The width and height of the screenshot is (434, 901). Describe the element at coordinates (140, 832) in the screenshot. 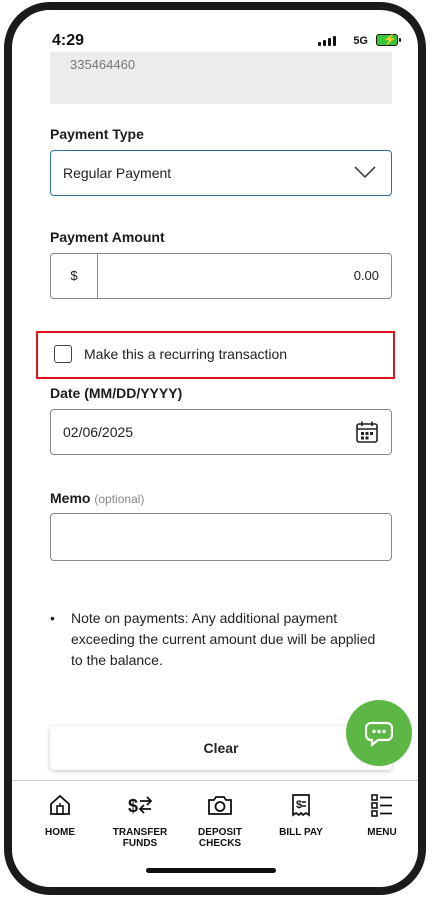

I see `nav-label: TRANSFER` at that location.